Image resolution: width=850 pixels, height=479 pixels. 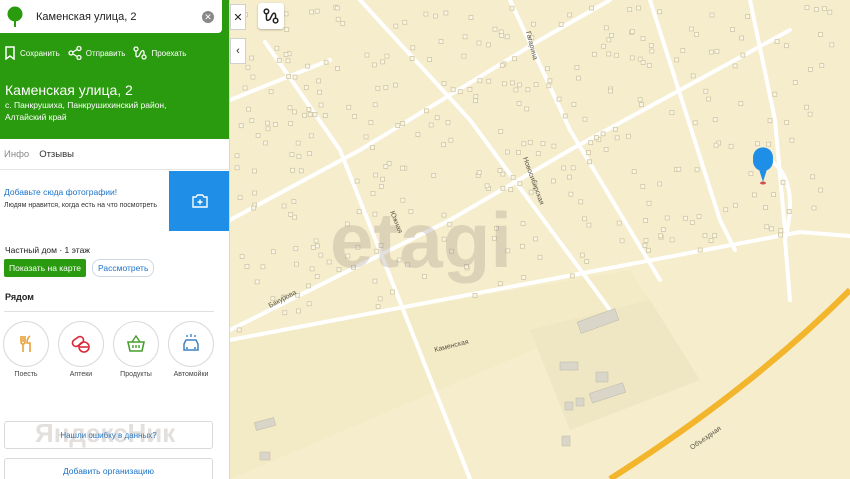 What do you see at coordinates (208, 16) in the screenshot?
I see `clear-search-icon: ✕` at bounding box center [208, 16].